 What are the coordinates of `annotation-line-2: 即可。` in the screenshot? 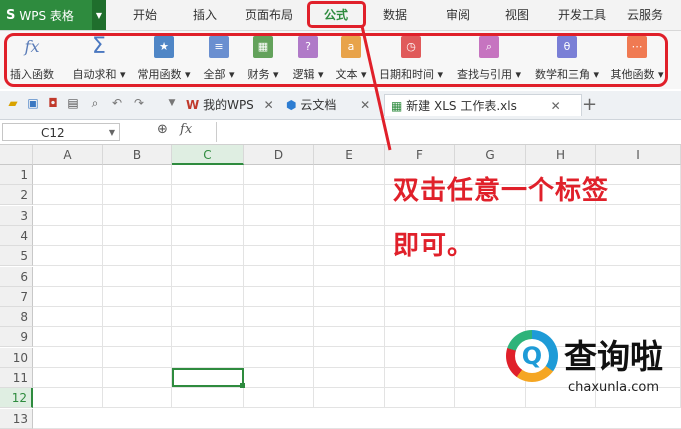 It's located at (434, 246).